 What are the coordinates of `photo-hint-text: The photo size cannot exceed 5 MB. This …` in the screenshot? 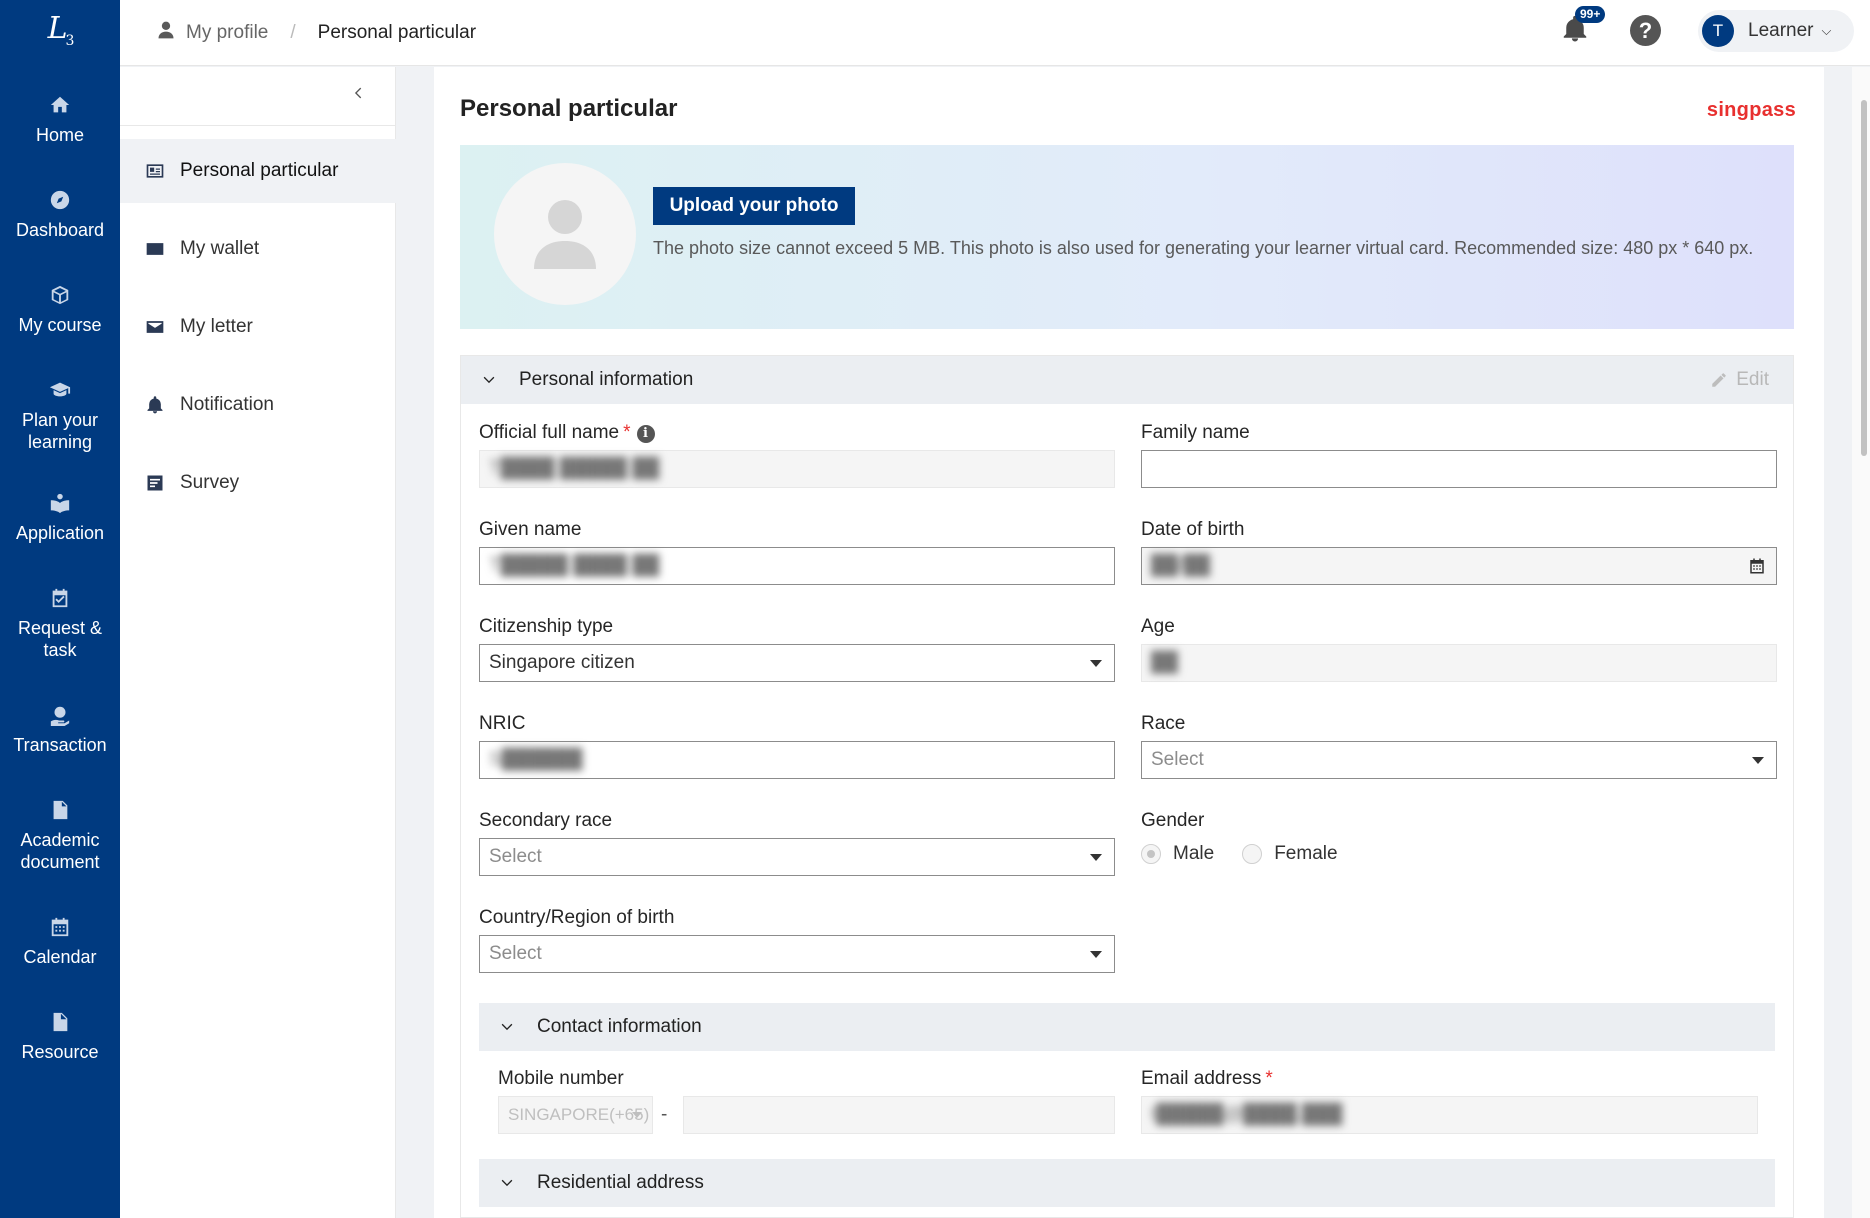 It's located at (1203, 248).